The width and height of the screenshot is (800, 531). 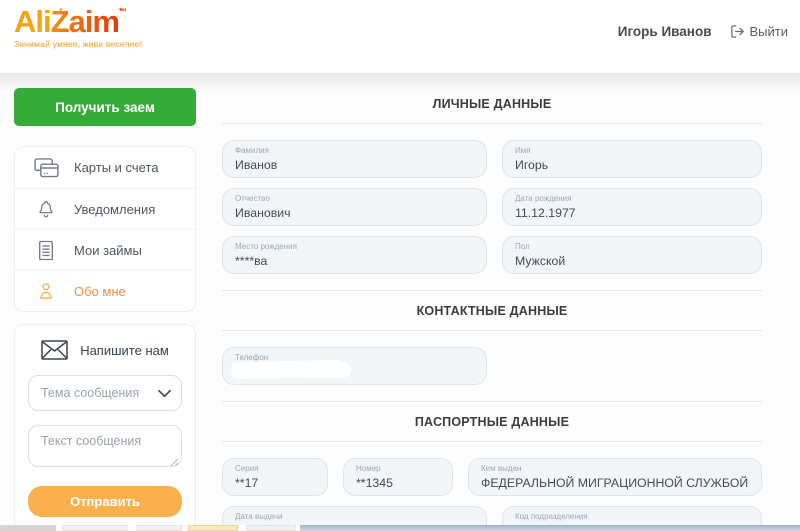 What do you see at coordinates (247, 483) in the screenshot?
I see `field-value: **17` at bounding box center [247, 483].